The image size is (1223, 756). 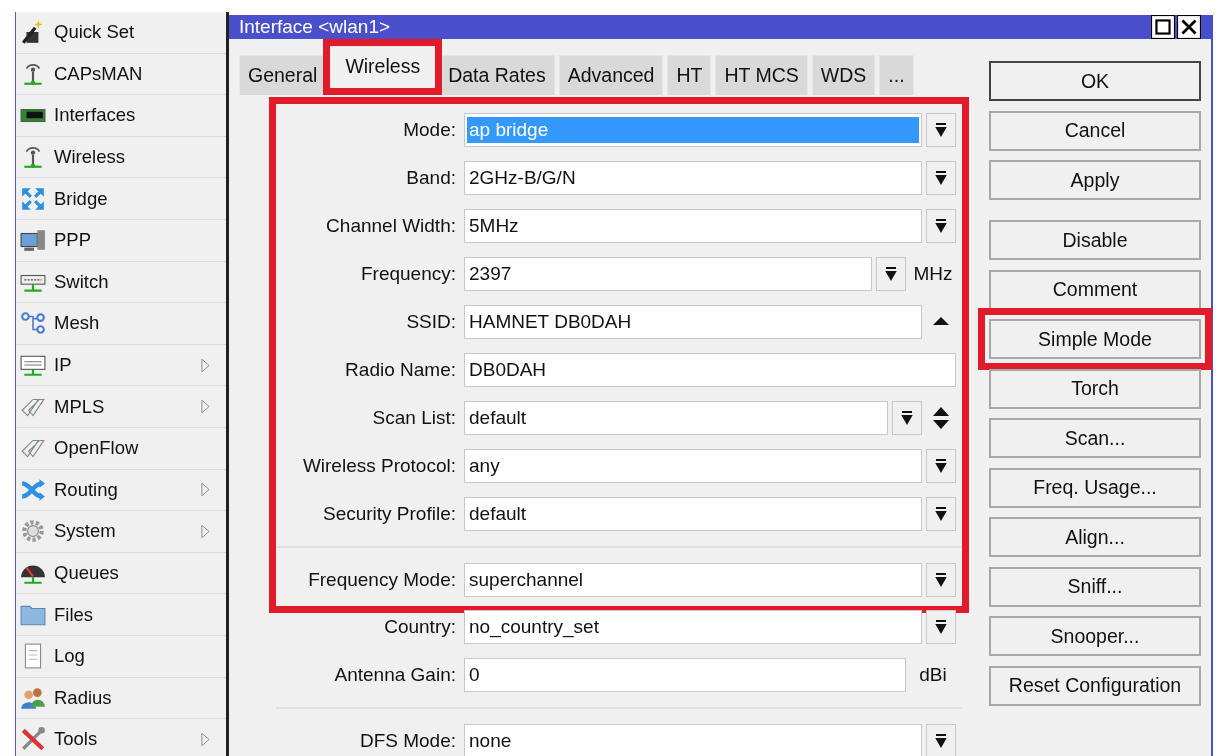 I want to click on field-value: 0, so click(x=474, y=675).